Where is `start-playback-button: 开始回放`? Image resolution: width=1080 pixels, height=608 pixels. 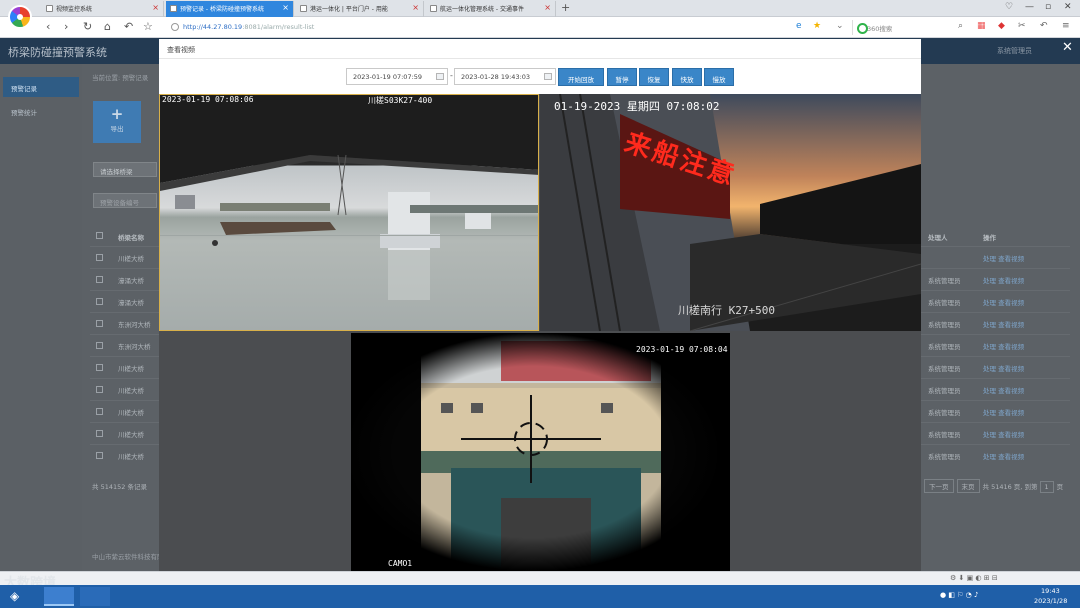 start-playback-button: 开始回放 is located at coordinates (581, 77).